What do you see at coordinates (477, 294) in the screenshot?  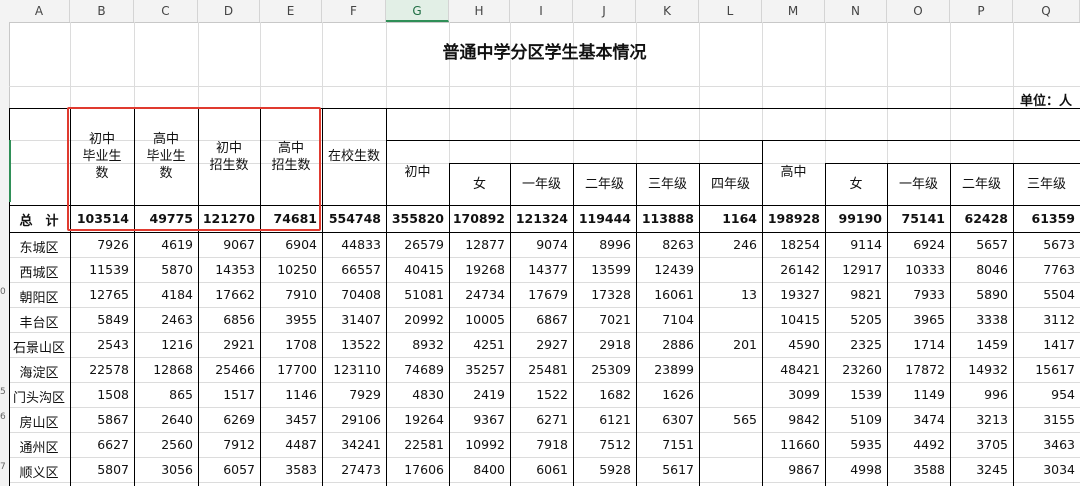 I see `table-cell: 24734` at bounding box center [477, 294].